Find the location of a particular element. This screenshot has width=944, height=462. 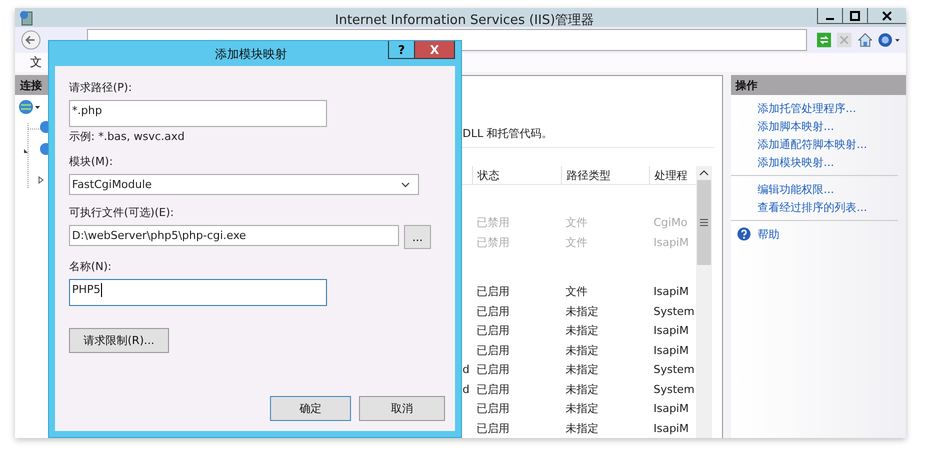

field-label: 请求路径(P): is located at coordinates (101, 87).